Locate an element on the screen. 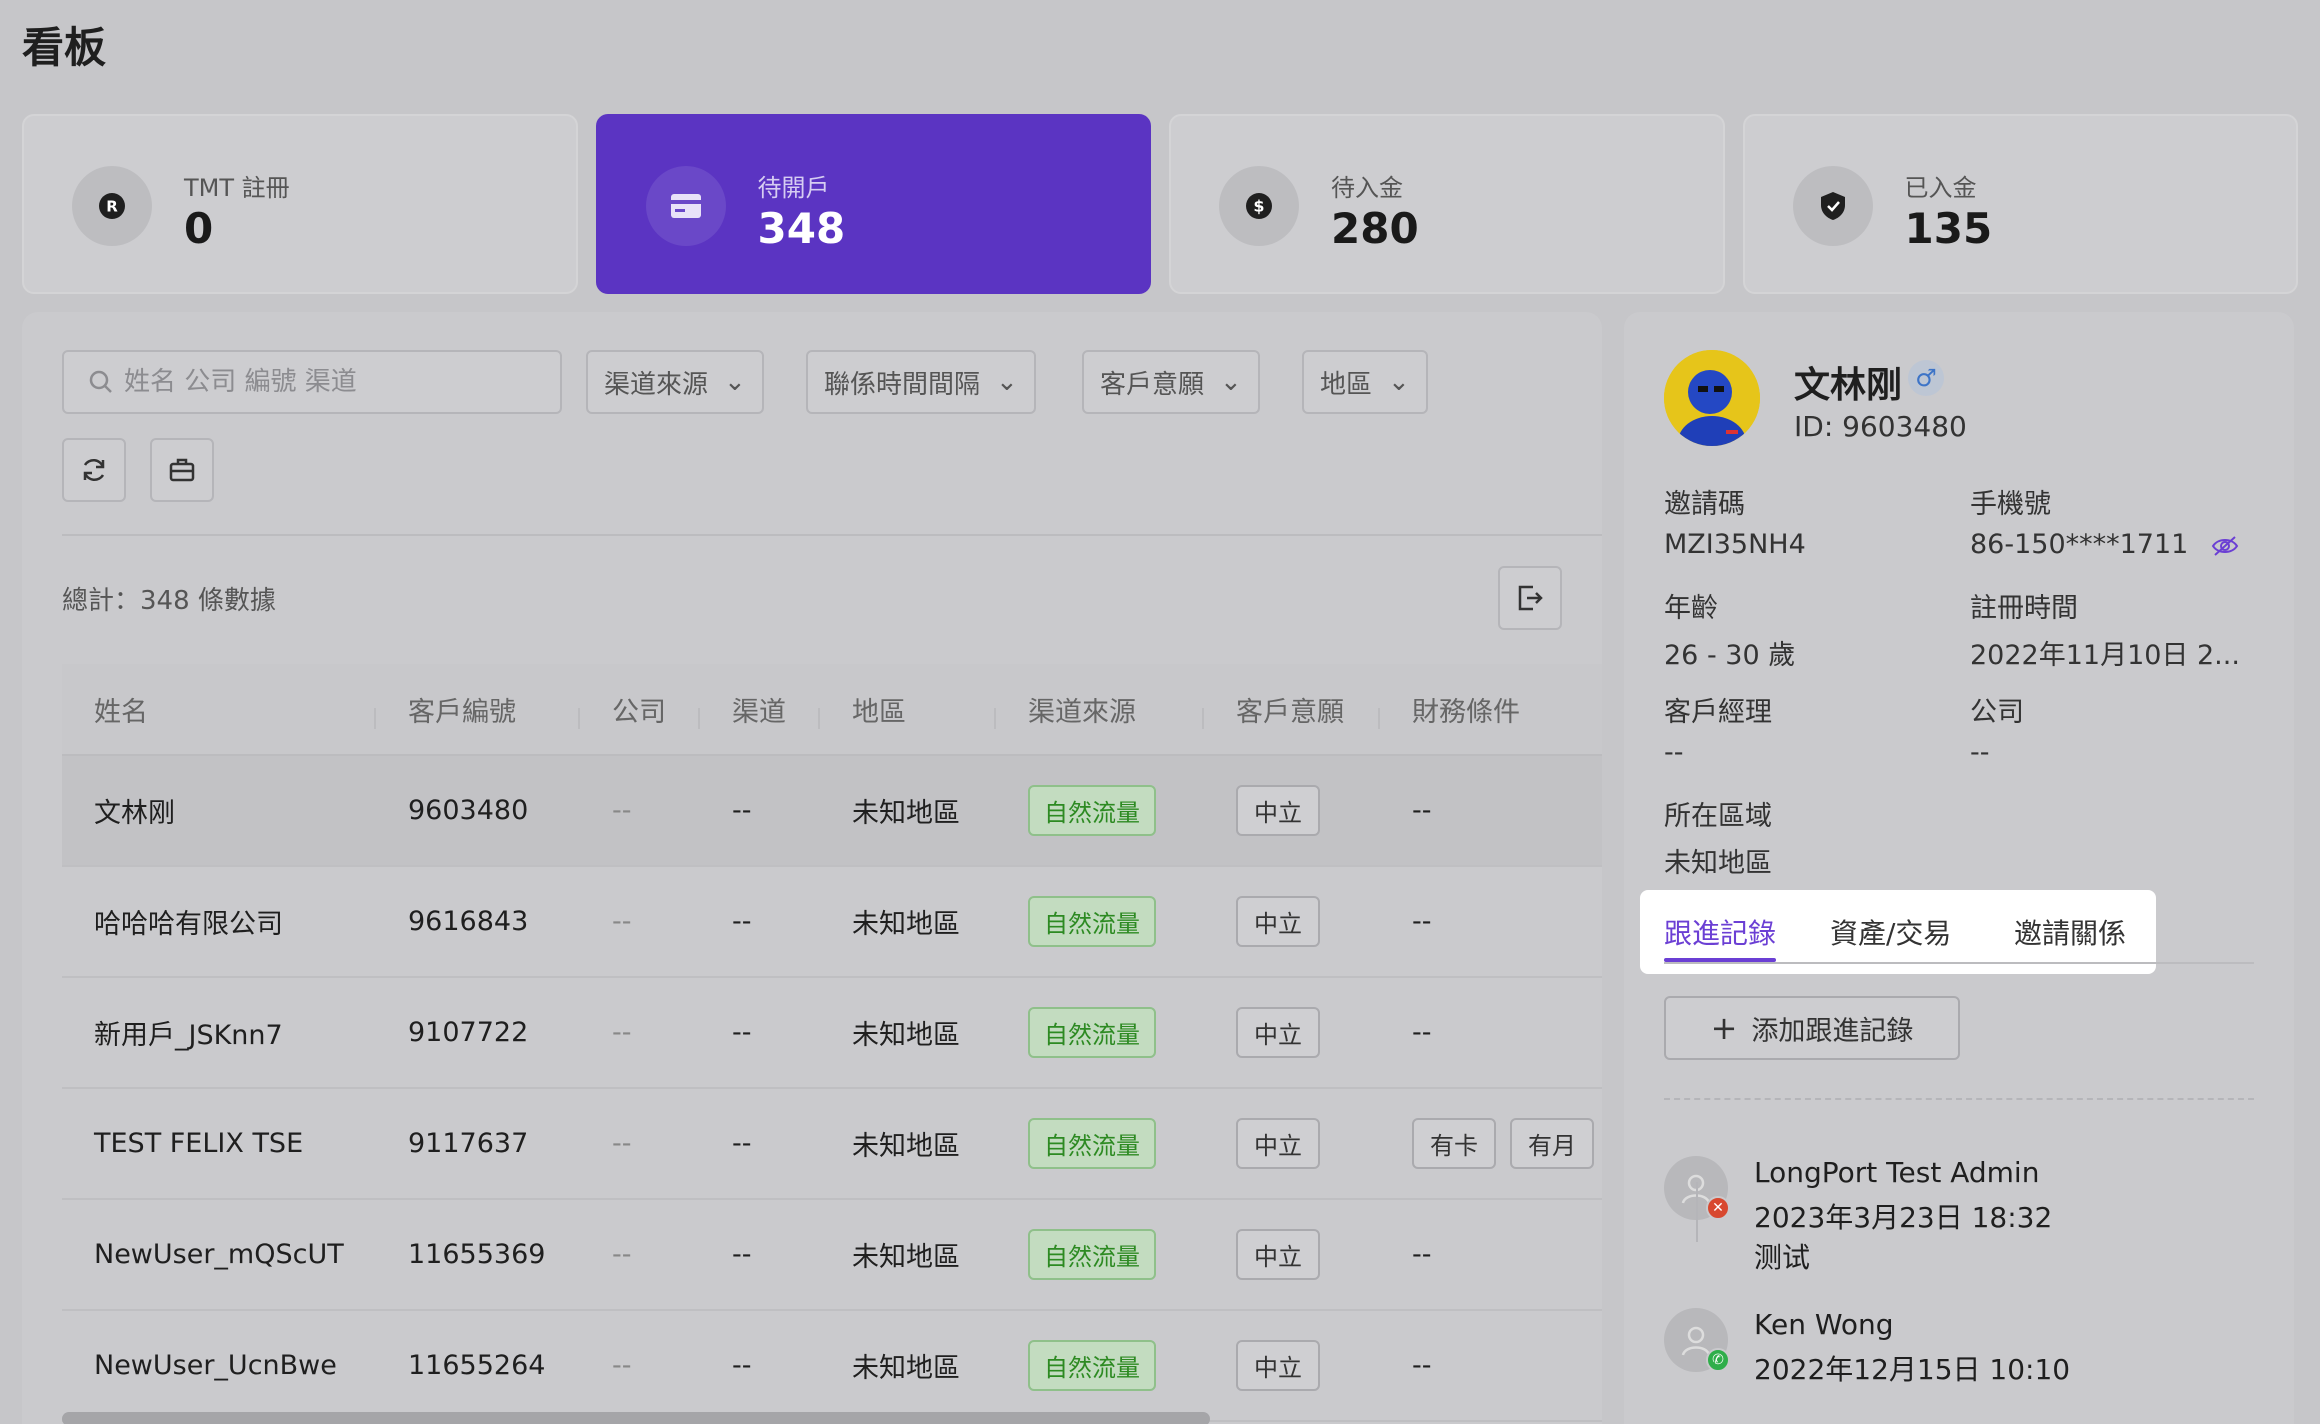  field-label: 所在區域 is located at coordinates (1718, 816).